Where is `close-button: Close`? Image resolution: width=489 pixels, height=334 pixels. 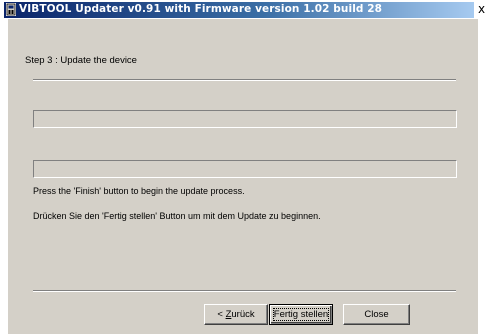 close-button: Close is located at coordinates (376, 314).